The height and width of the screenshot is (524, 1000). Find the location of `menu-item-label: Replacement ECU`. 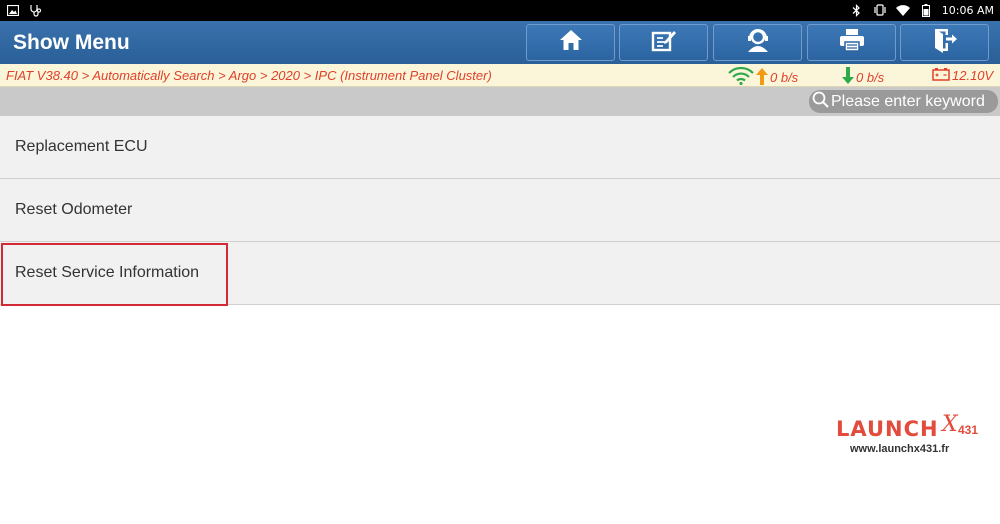

menu-item-label: Replacement ECU is located at coordinates (81, 146).